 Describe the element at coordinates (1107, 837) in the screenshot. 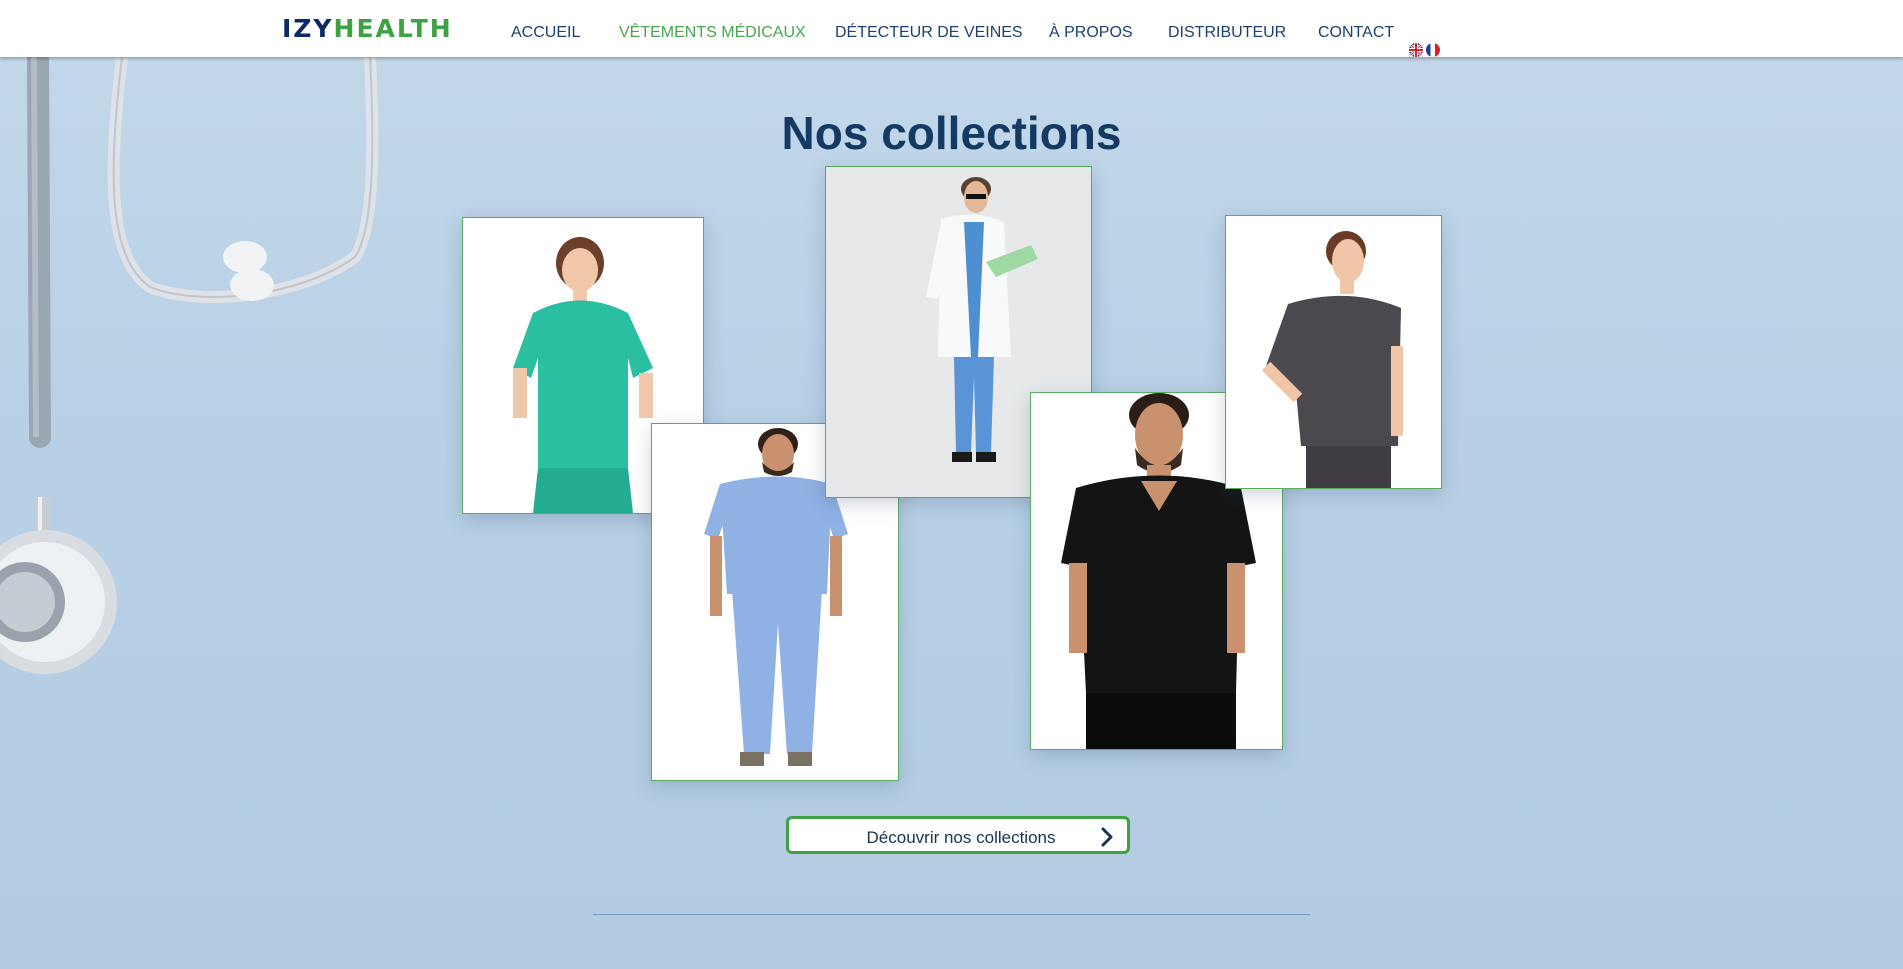

I see `chevron-right-icon` at that location.